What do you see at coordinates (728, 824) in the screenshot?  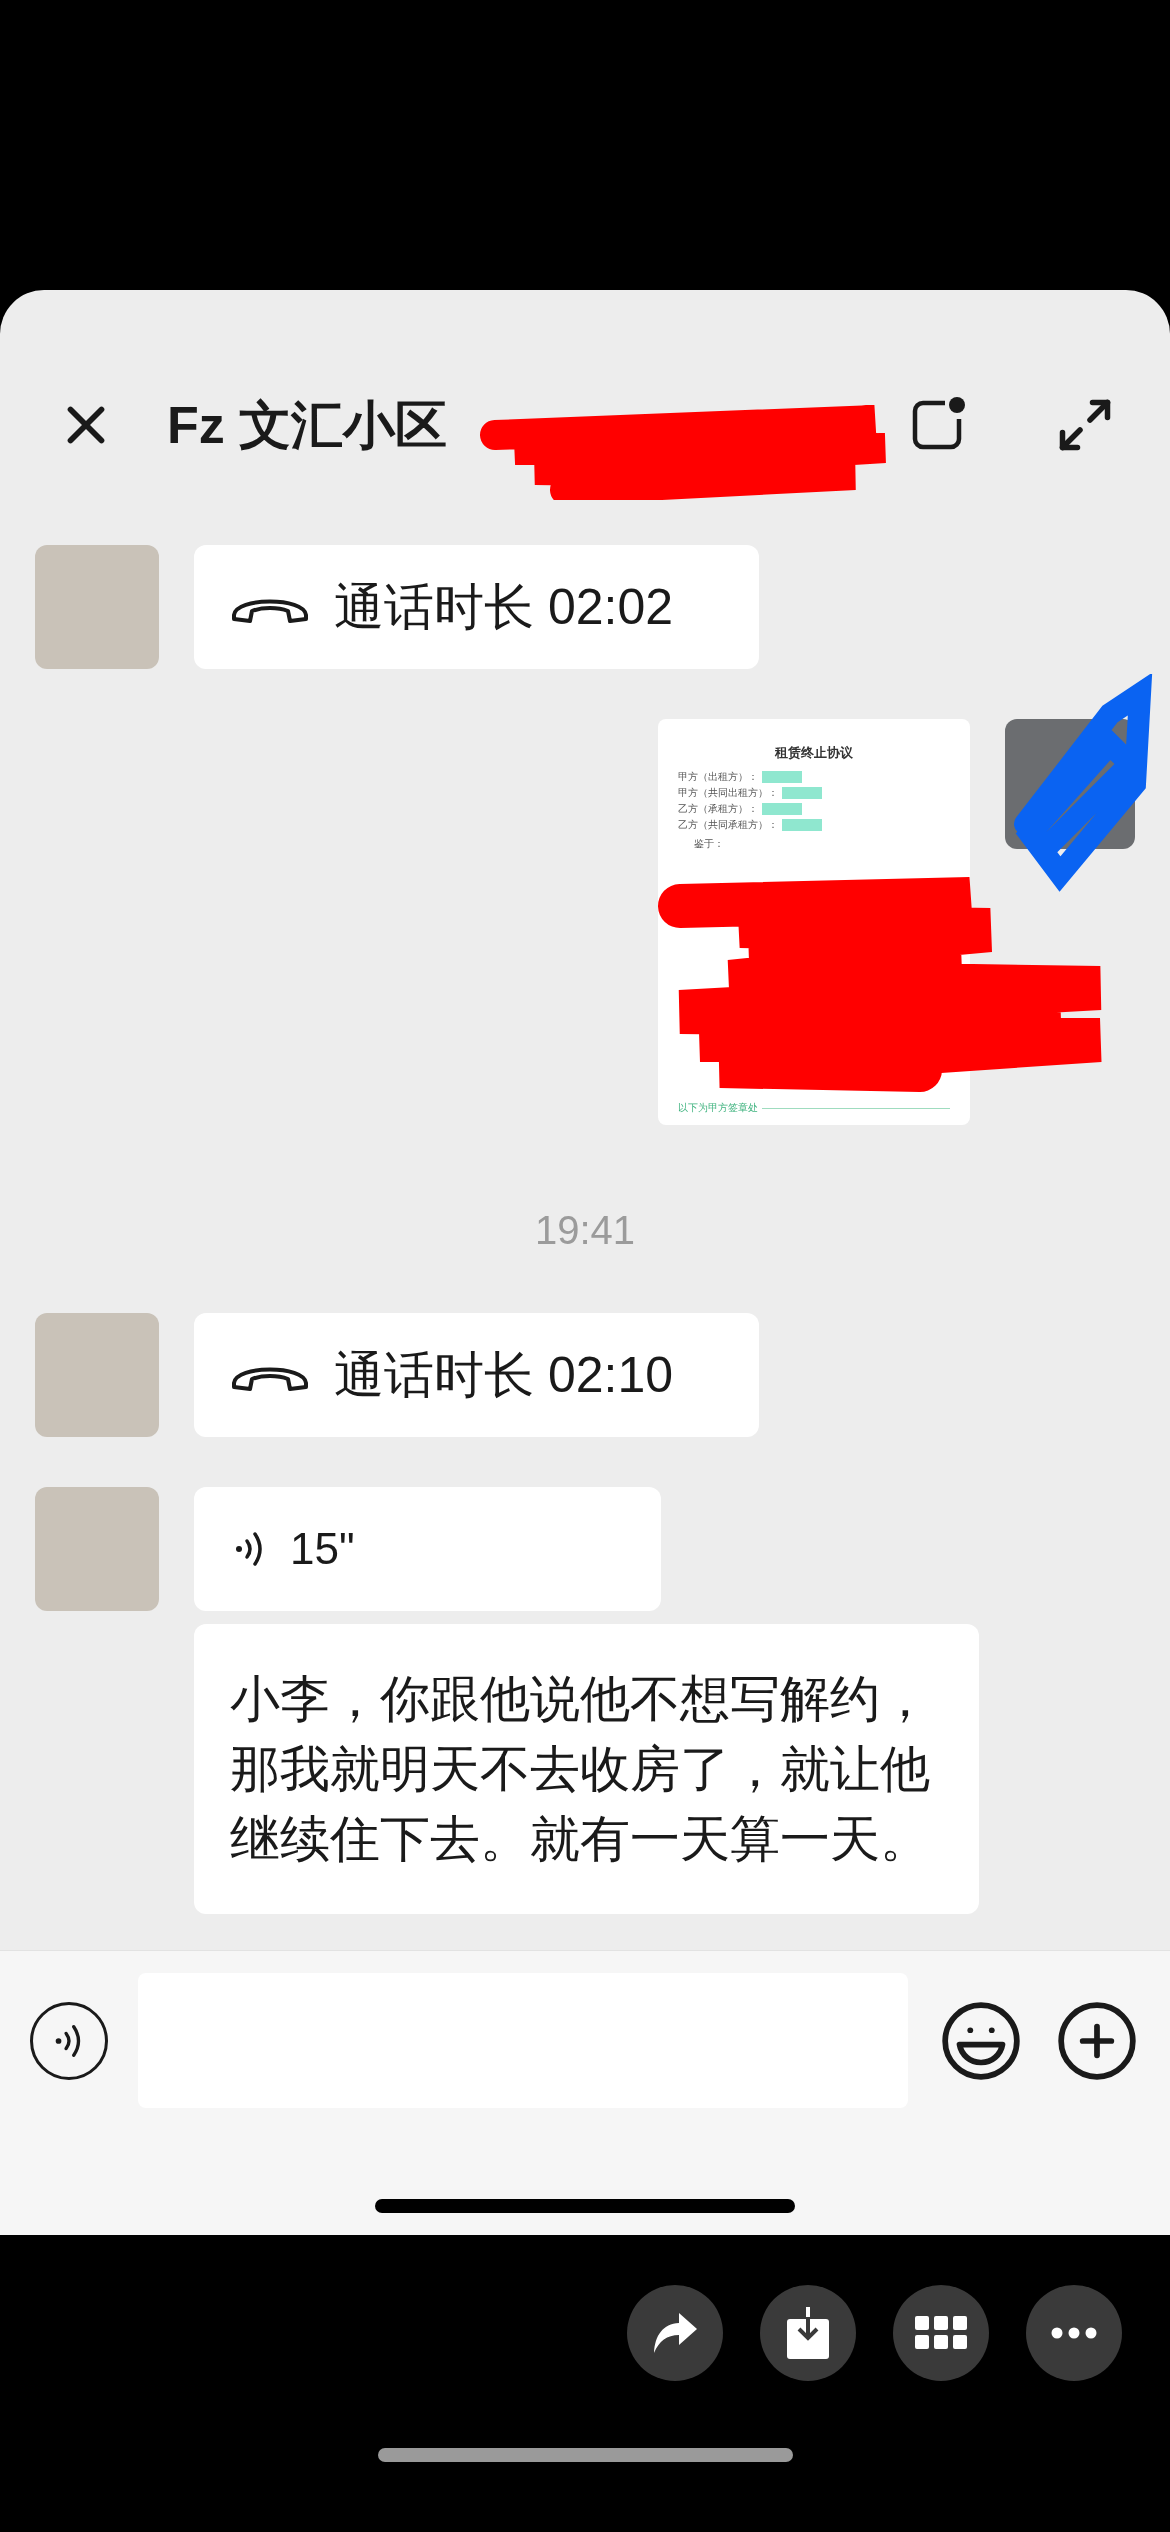 I see `field-label: 乙方（共同承租方）：` at bounding box center [728, 824].